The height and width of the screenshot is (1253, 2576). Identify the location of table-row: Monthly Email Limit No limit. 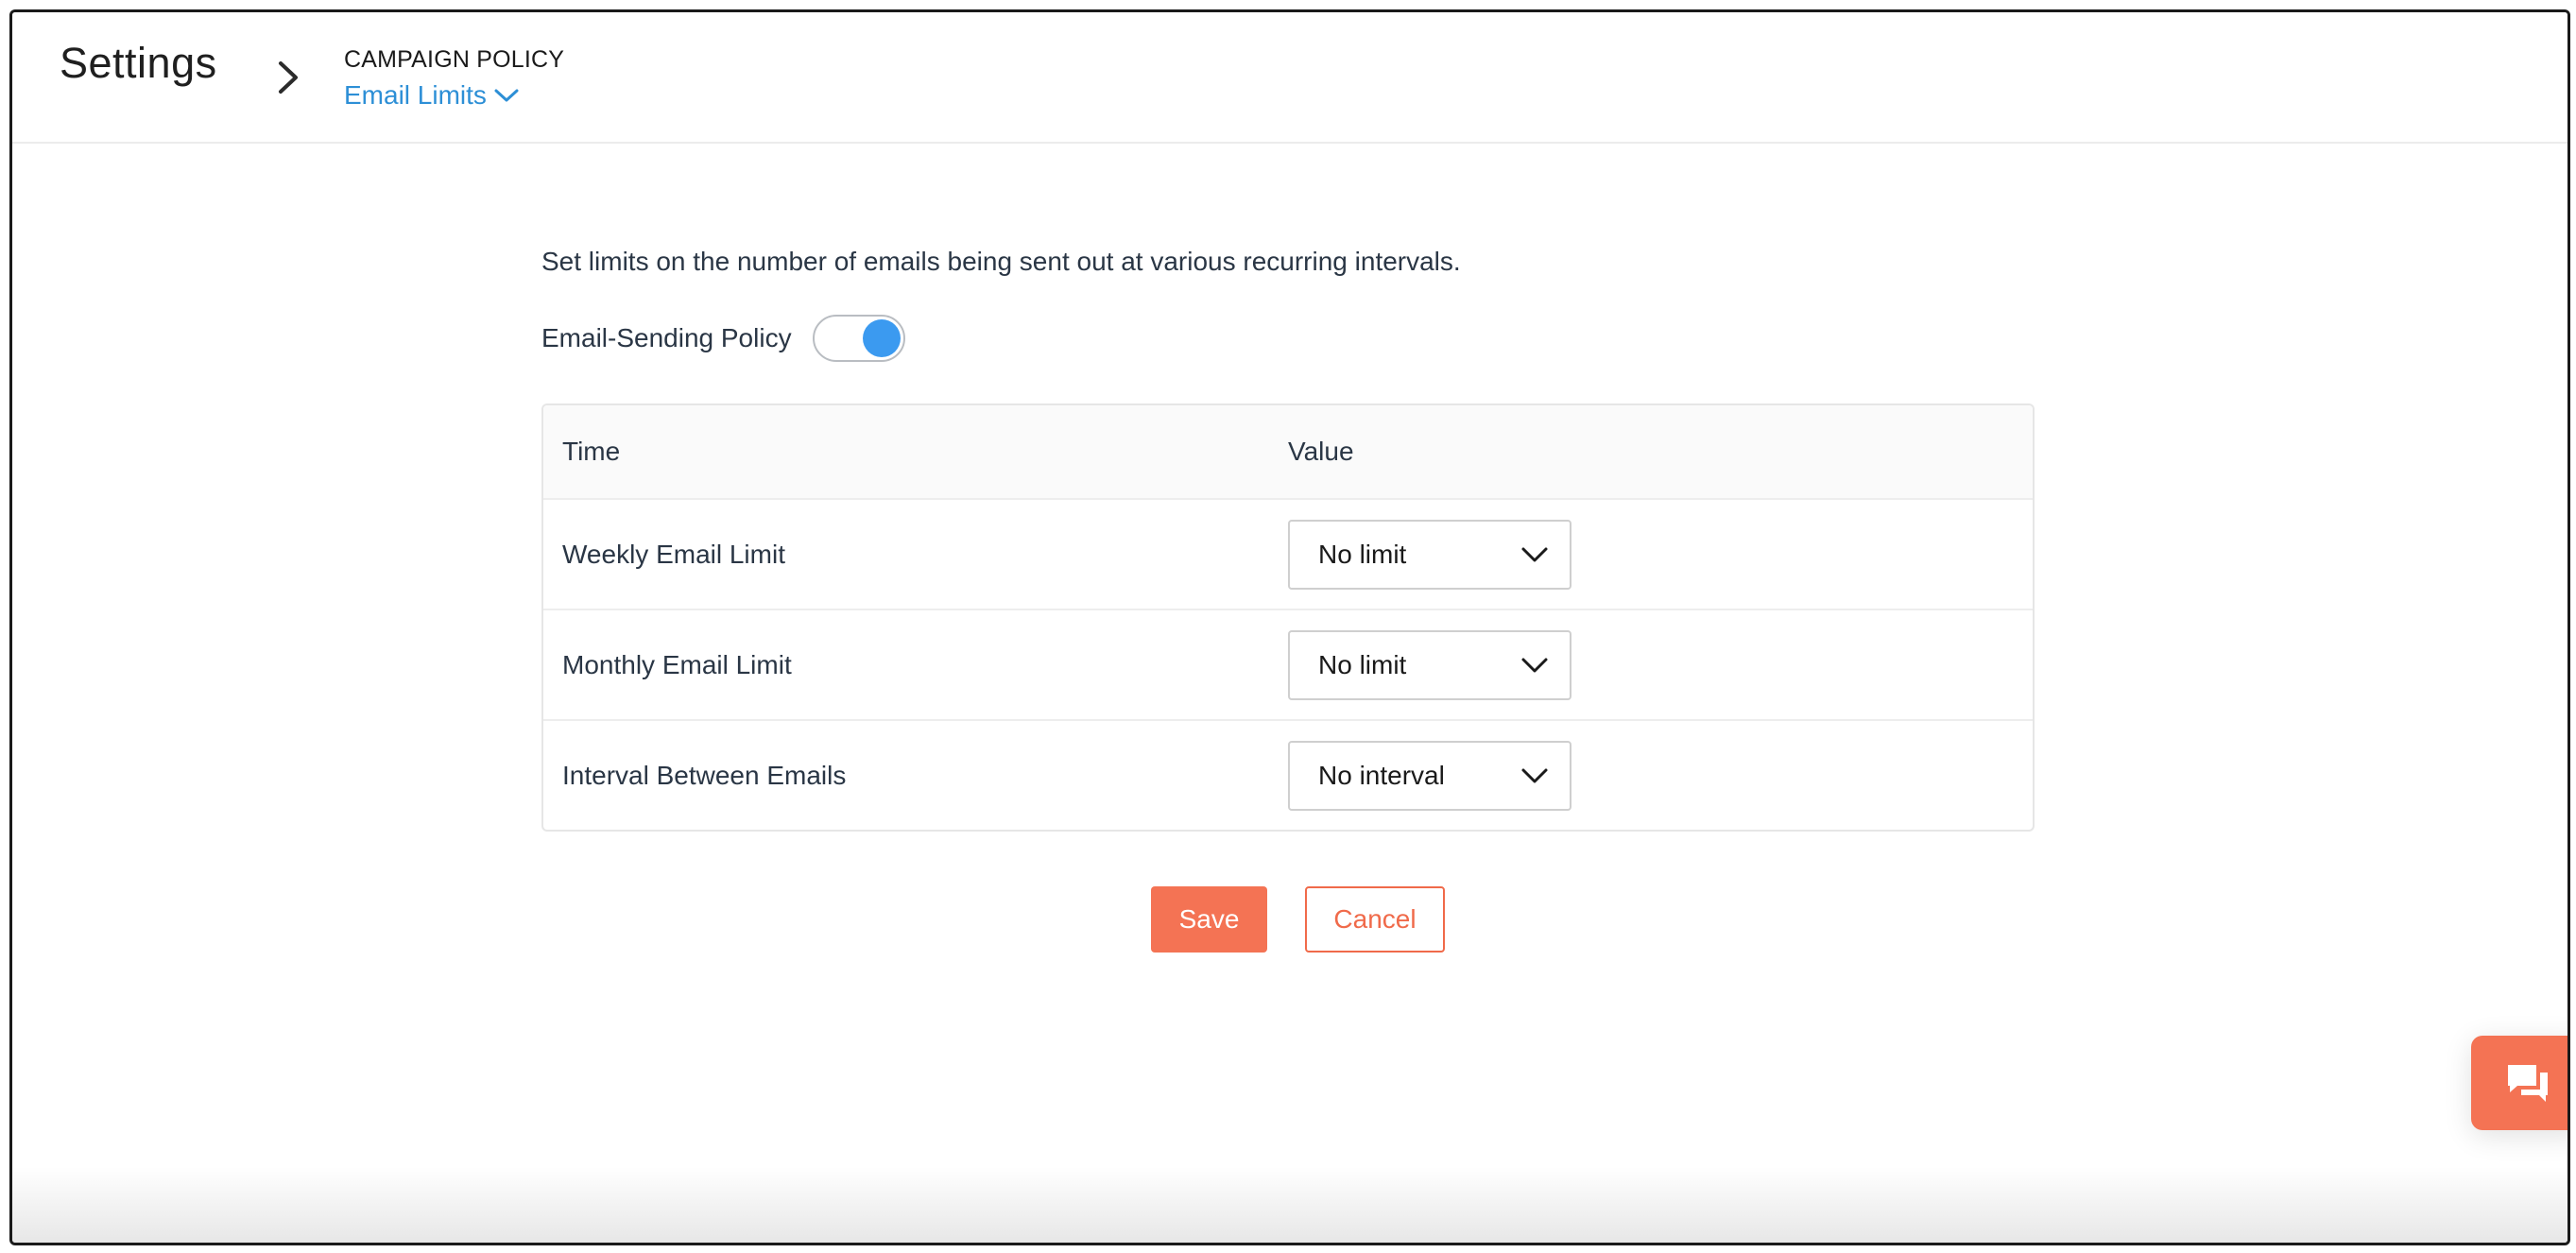
(1288, 665).